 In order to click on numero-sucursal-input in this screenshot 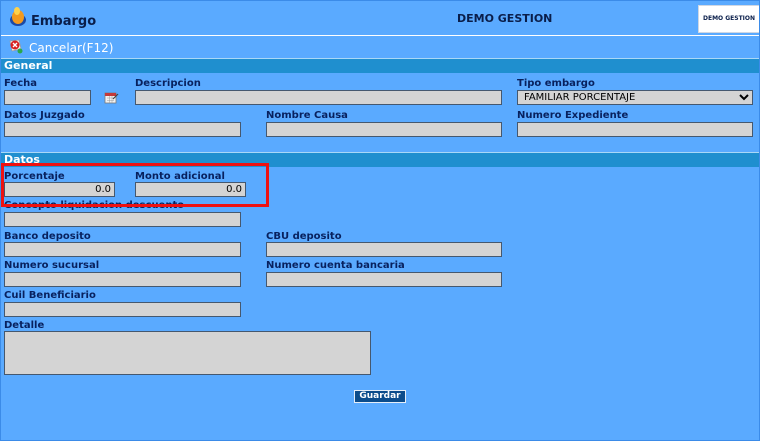, I will do `click(122, 279)`.